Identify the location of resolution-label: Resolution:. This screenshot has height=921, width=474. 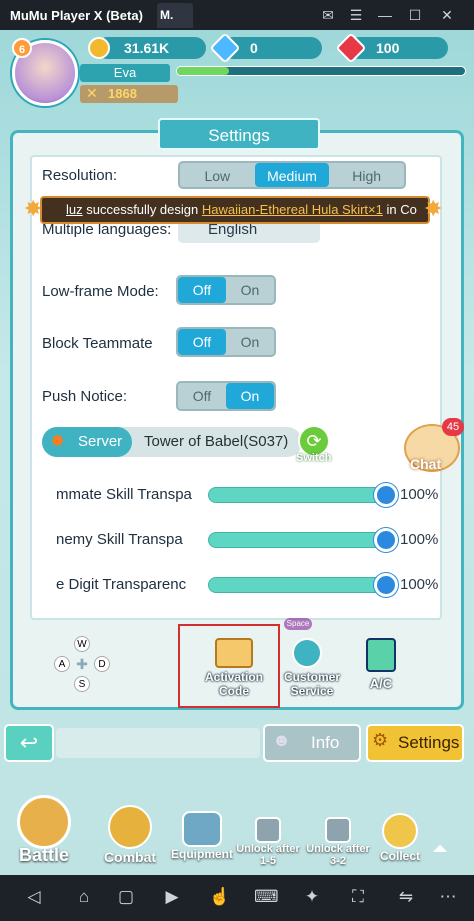
(80, 175).